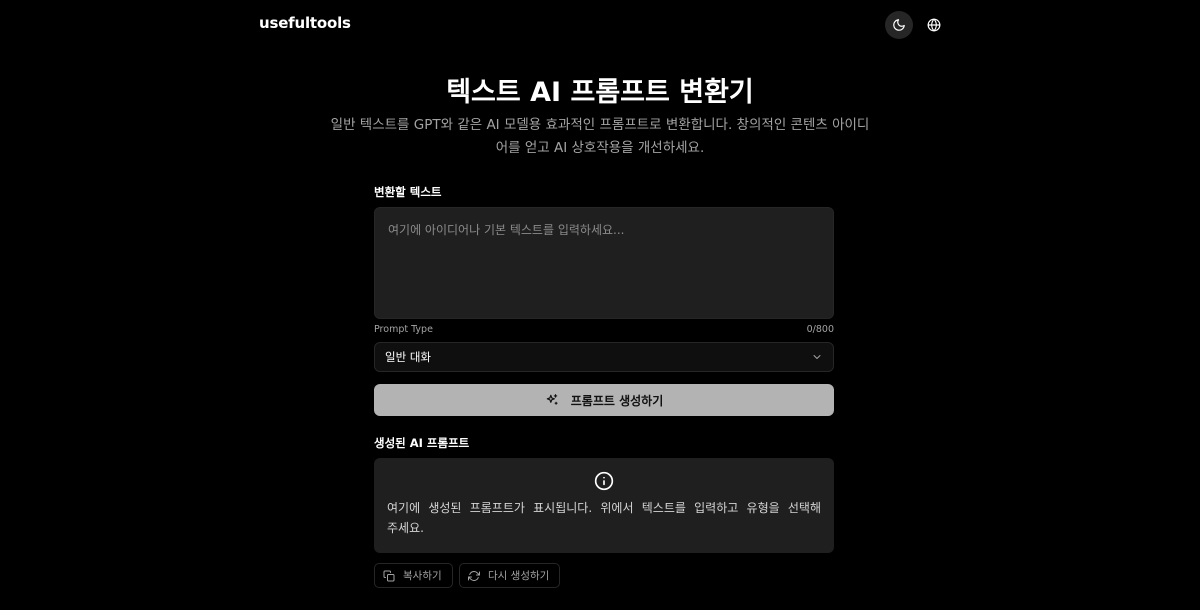 The width and height of the screenshot is (1200, 610). I want to click on copy-button-label: 복사하기, so click(422, 576).